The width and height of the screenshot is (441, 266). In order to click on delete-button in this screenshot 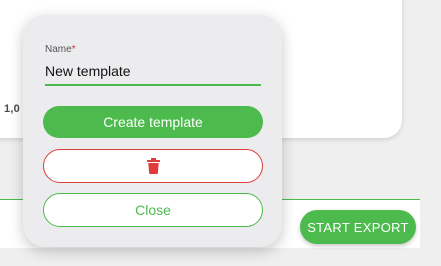, I will do `click(153, 166)`.